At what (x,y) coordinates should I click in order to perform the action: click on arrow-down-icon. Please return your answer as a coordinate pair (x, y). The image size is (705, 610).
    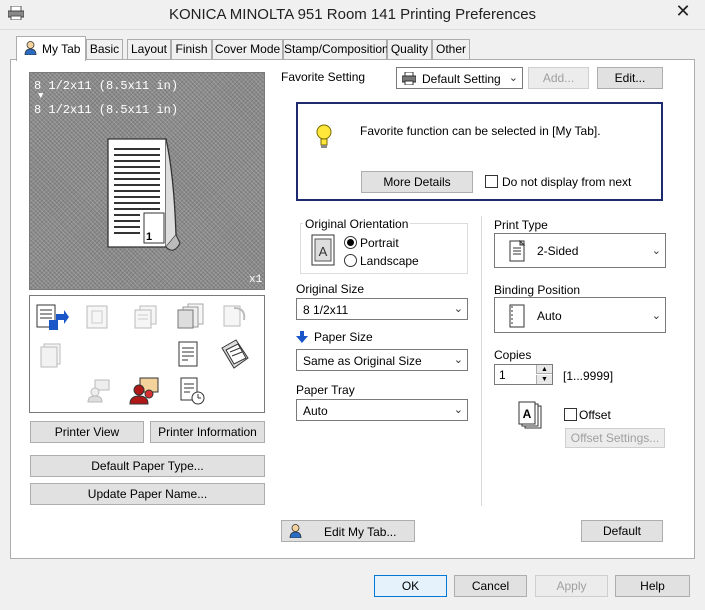
    Looking at the image, I should click on (302, 337).